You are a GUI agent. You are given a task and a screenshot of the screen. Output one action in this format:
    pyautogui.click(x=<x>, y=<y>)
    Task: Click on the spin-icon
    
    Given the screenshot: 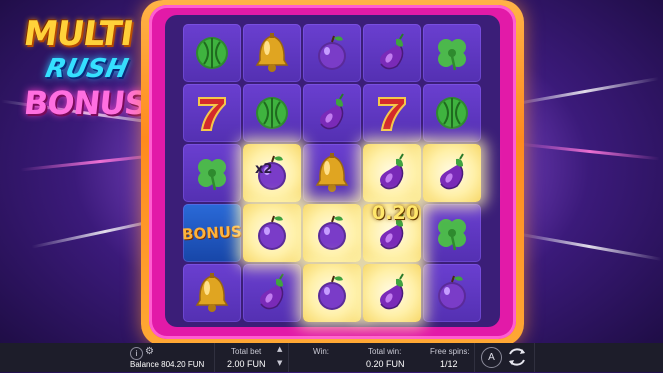 What is the action you would take?
    pyautogui.click(x=517, y=357)
    